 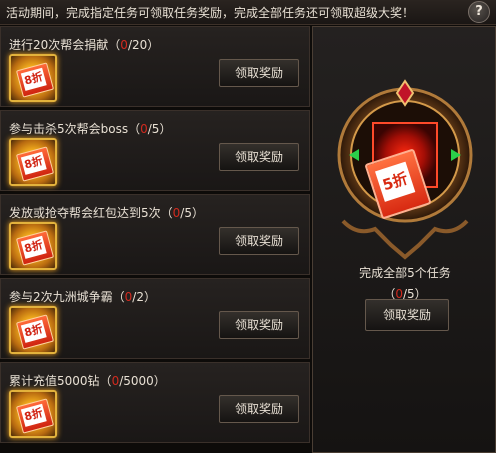 What do you see at coordinates (210, 13) in the screenshot?
I see `event-description: 活动期间，完成指定任务可领取任务奖励，完成全部任务还可领取超级大奖！` at bounding box center [210, 13].